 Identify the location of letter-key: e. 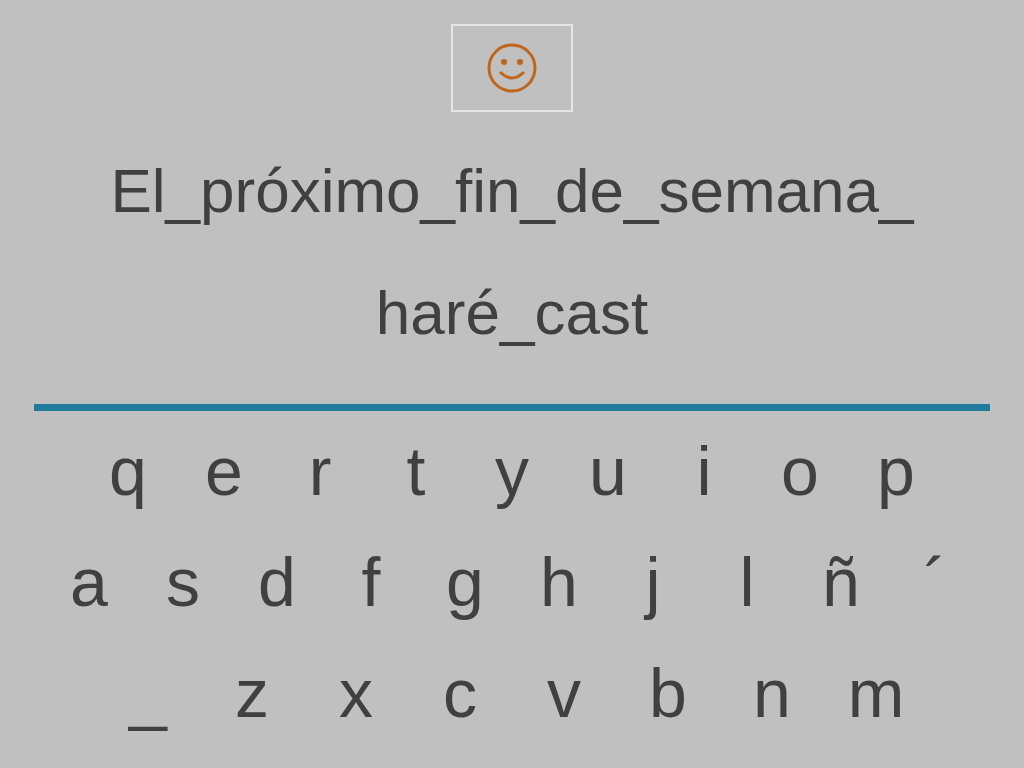
(224, 470).